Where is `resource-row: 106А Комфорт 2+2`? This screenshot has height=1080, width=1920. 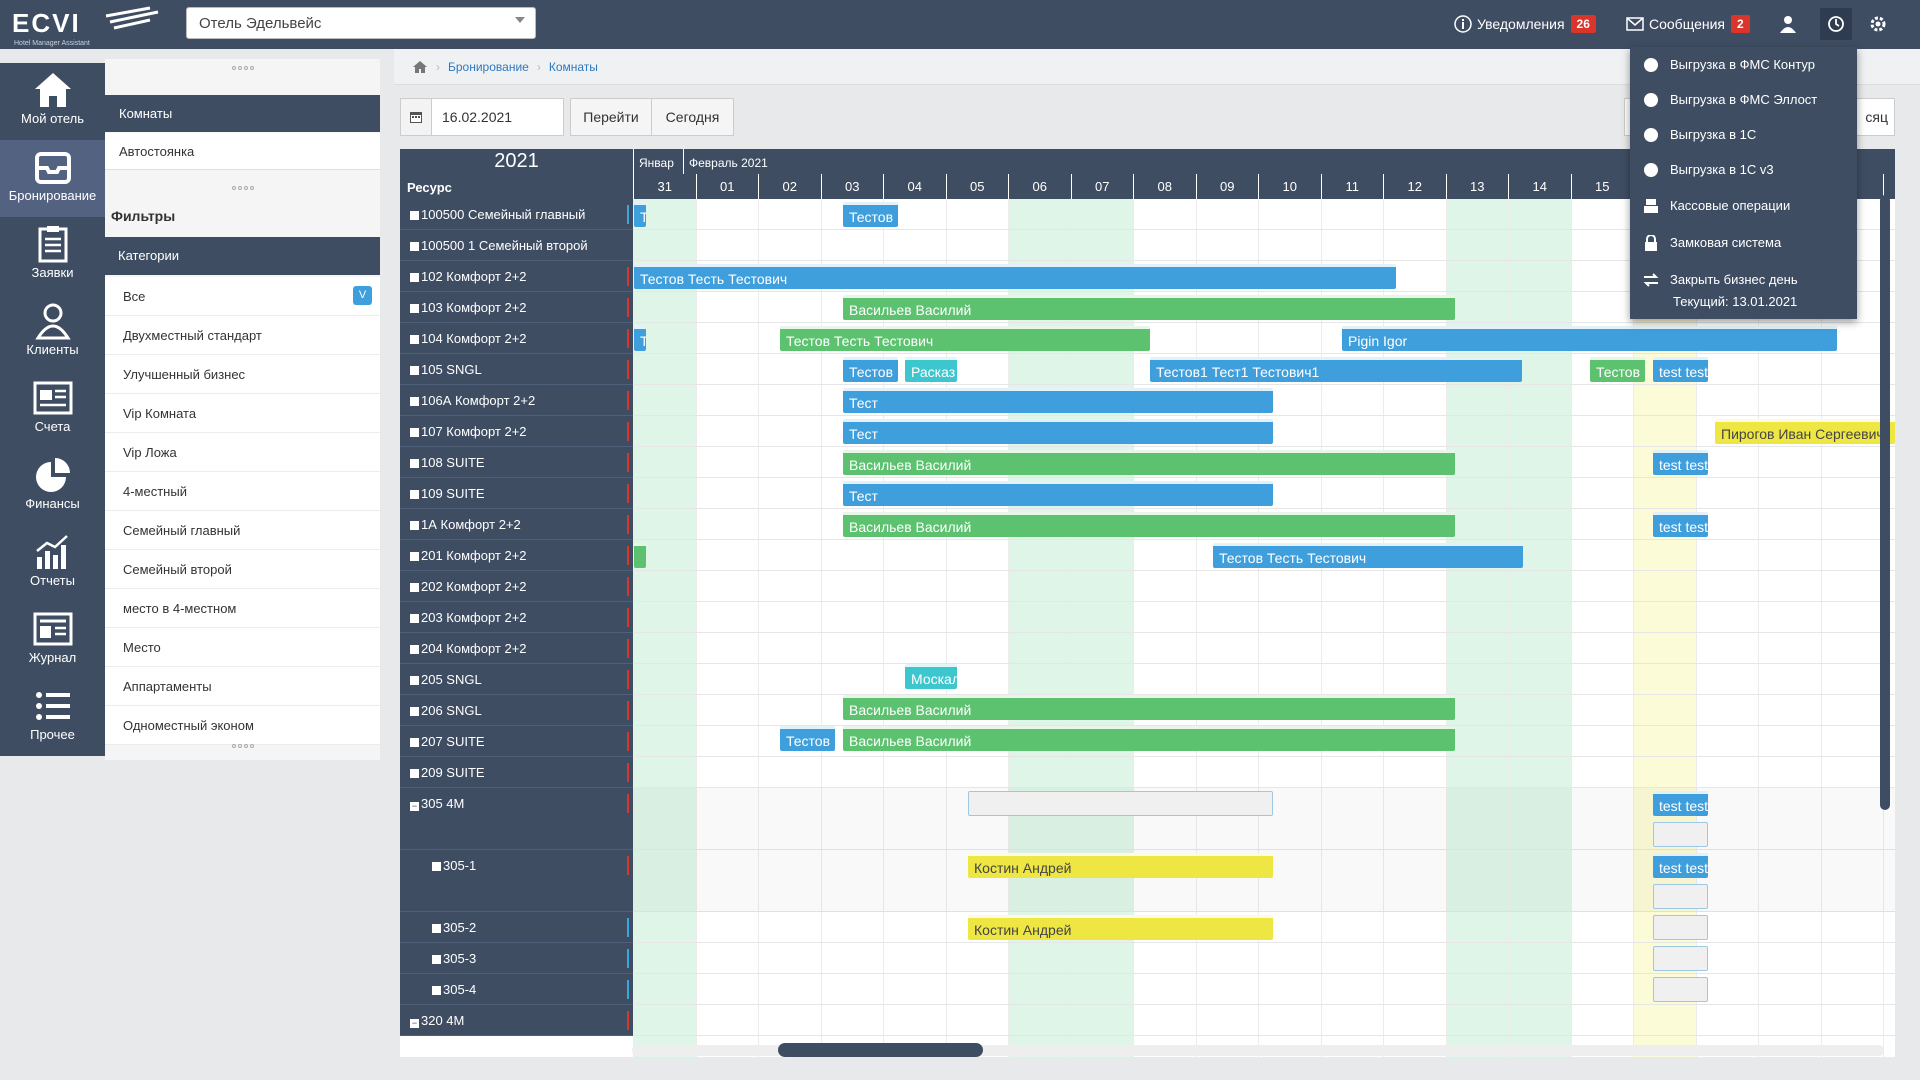
resource-row: 106А Комфорт 2+2 is located at coordinates (516, 400).